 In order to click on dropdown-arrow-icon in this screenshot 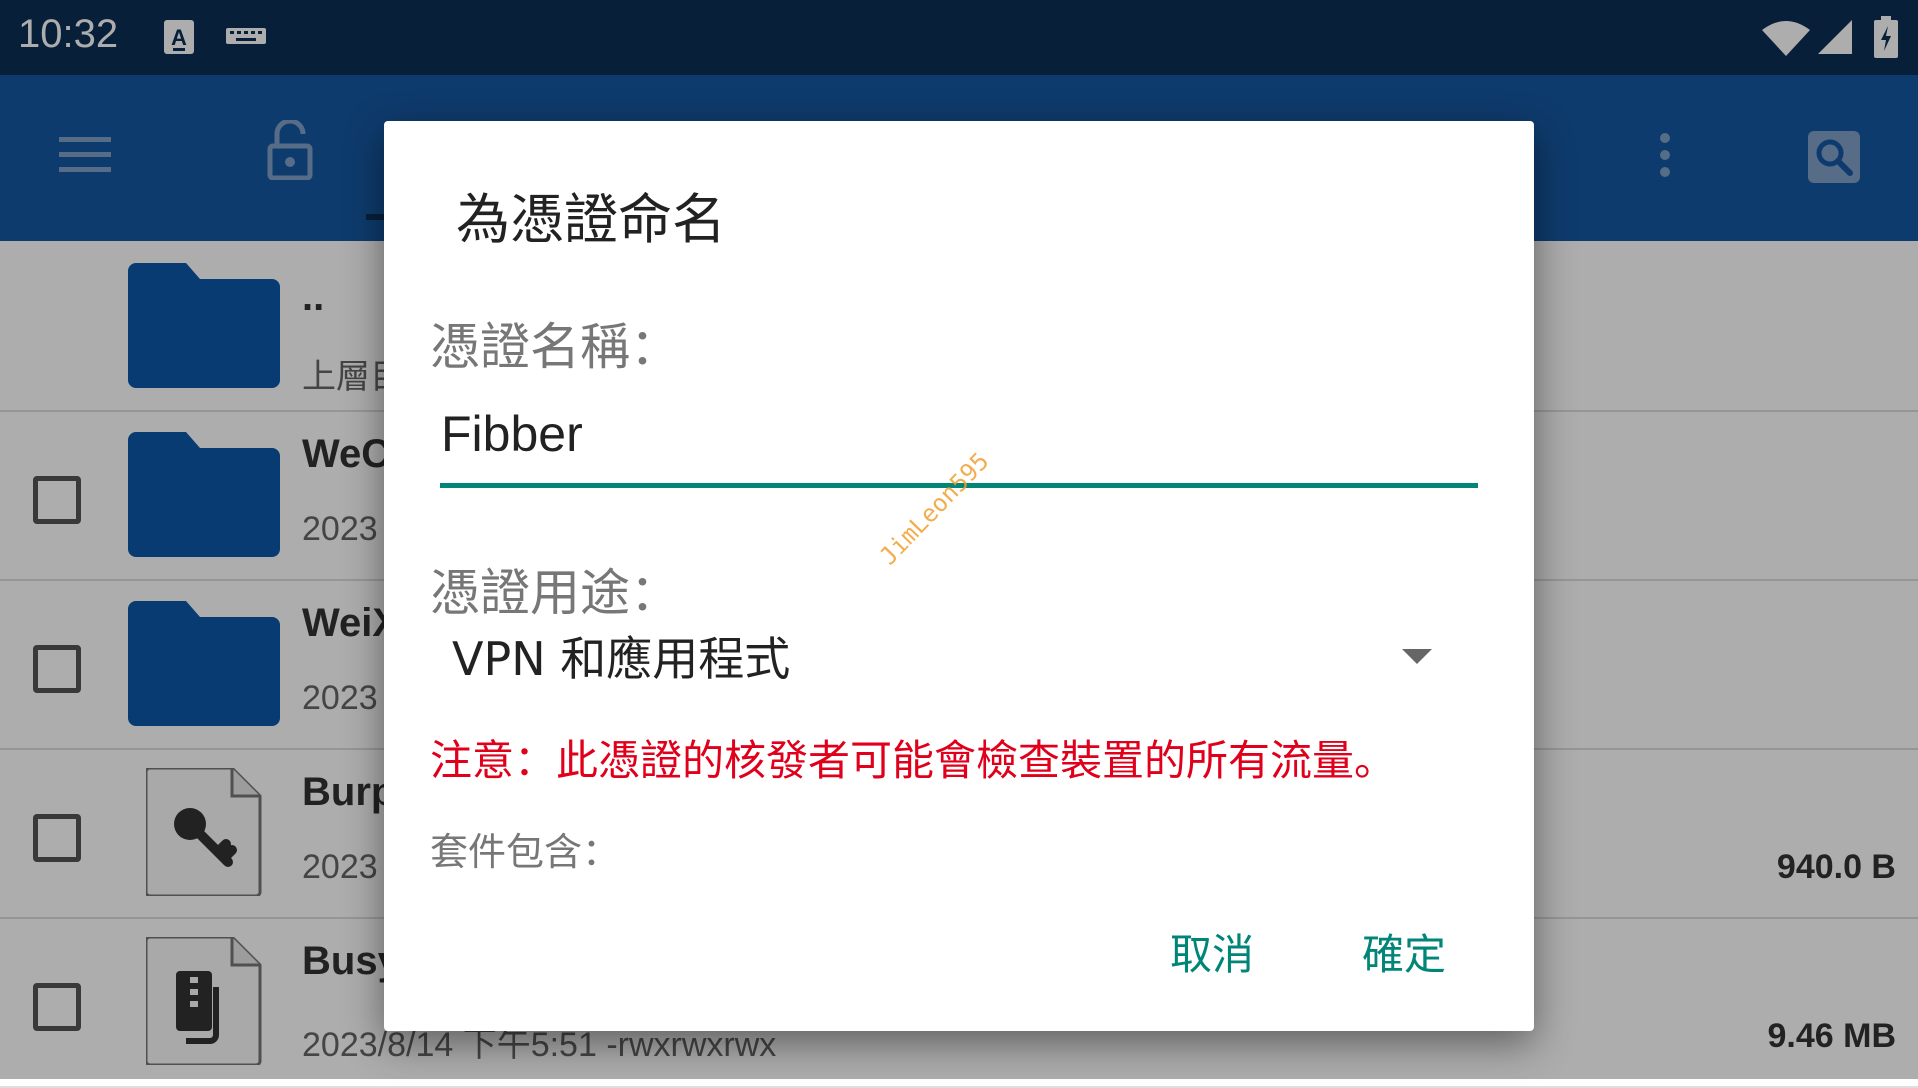, I will do `click(1417, 656)`.